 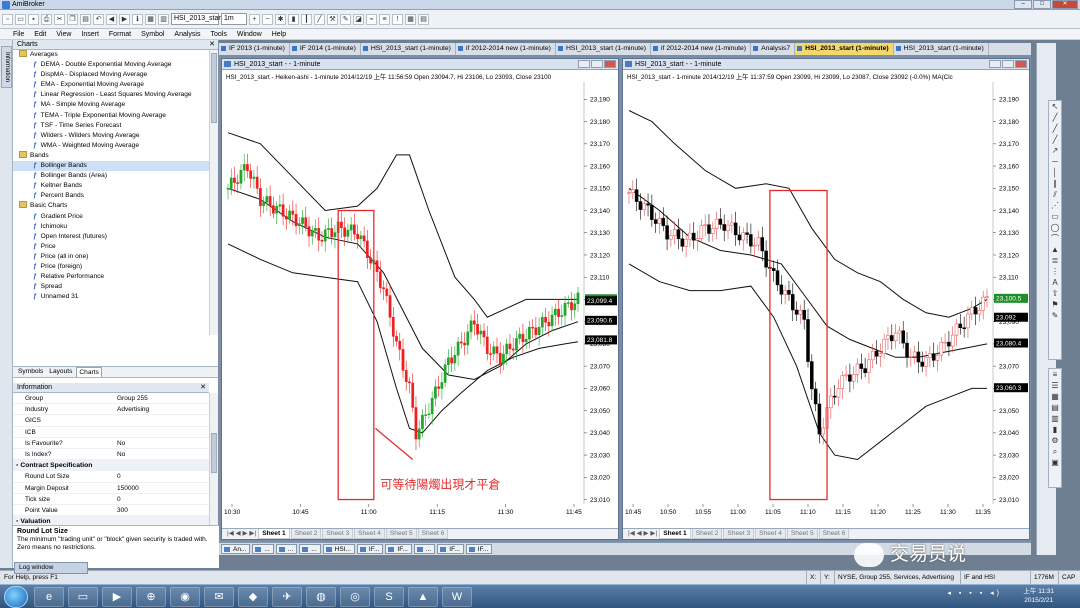 What do you see at coordinates (40, 34) in the screenshot?
I see `menu-item: Edit` at bounding box center [40, 34].